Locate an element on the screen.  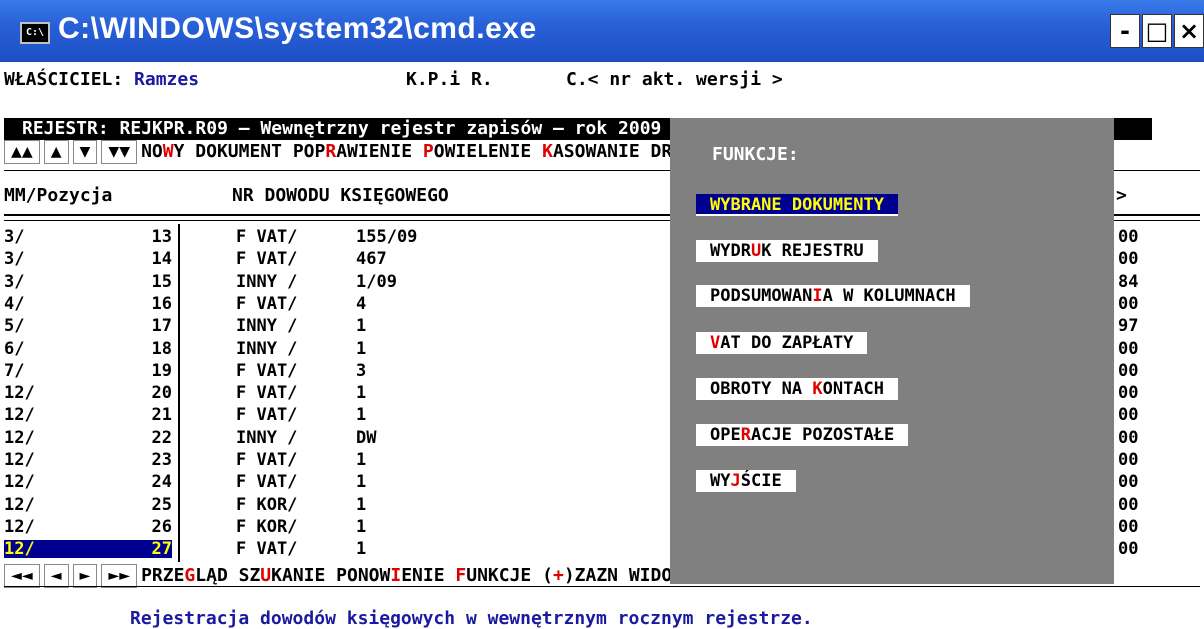
row-doc-number: 467 is located at coordinates (371, 259).